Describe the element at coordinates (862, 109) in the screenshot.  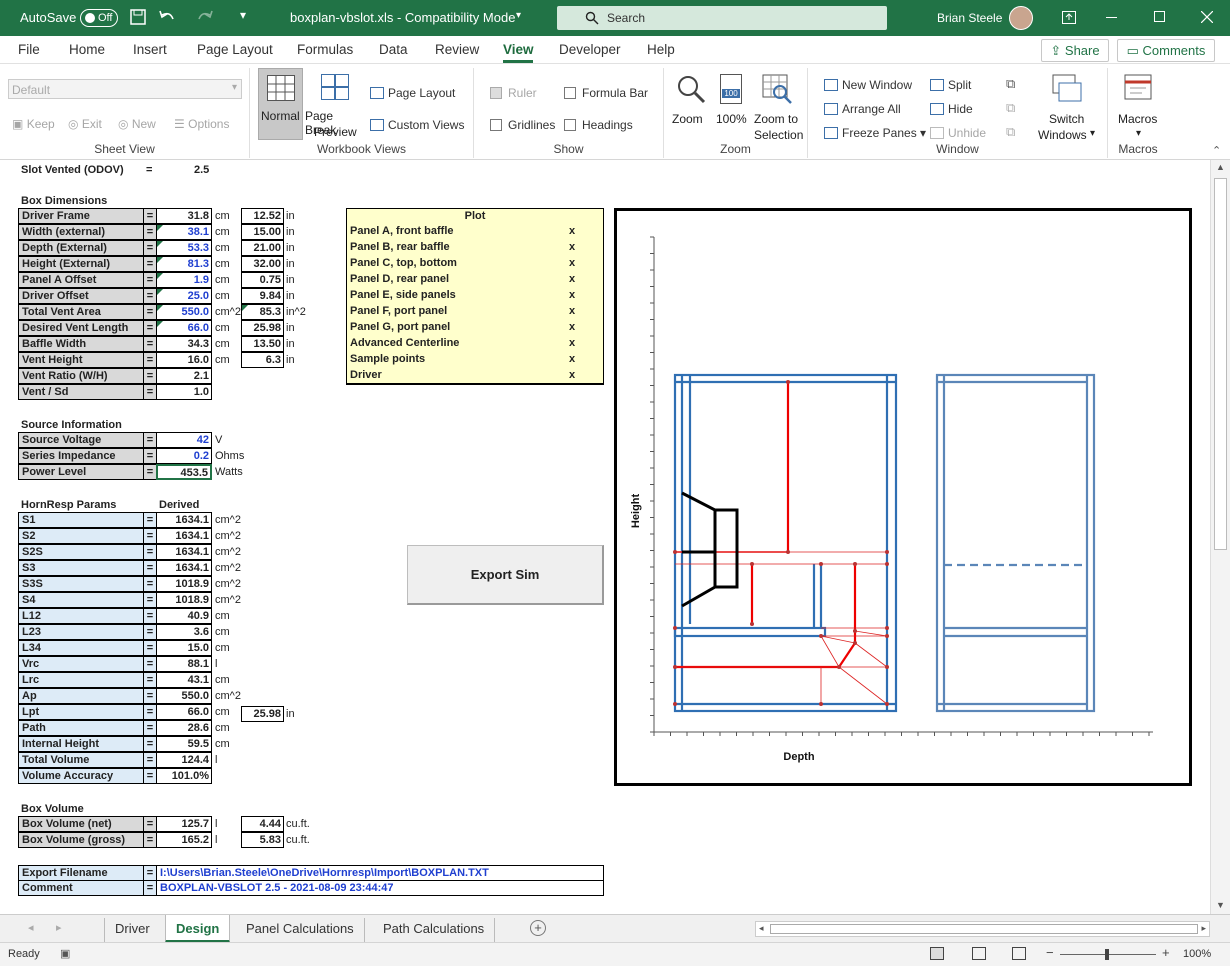
I see `arrange-all-button: Arrange All` at that location.